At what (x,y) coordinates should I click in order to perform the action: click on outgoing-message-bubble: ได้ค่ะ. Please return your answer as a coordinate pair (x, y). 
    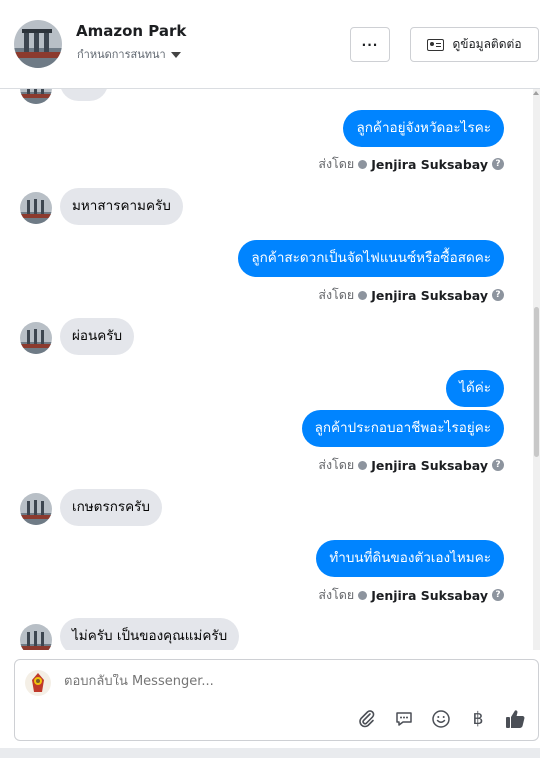
    Looking at the image, I should click on (475, 388).